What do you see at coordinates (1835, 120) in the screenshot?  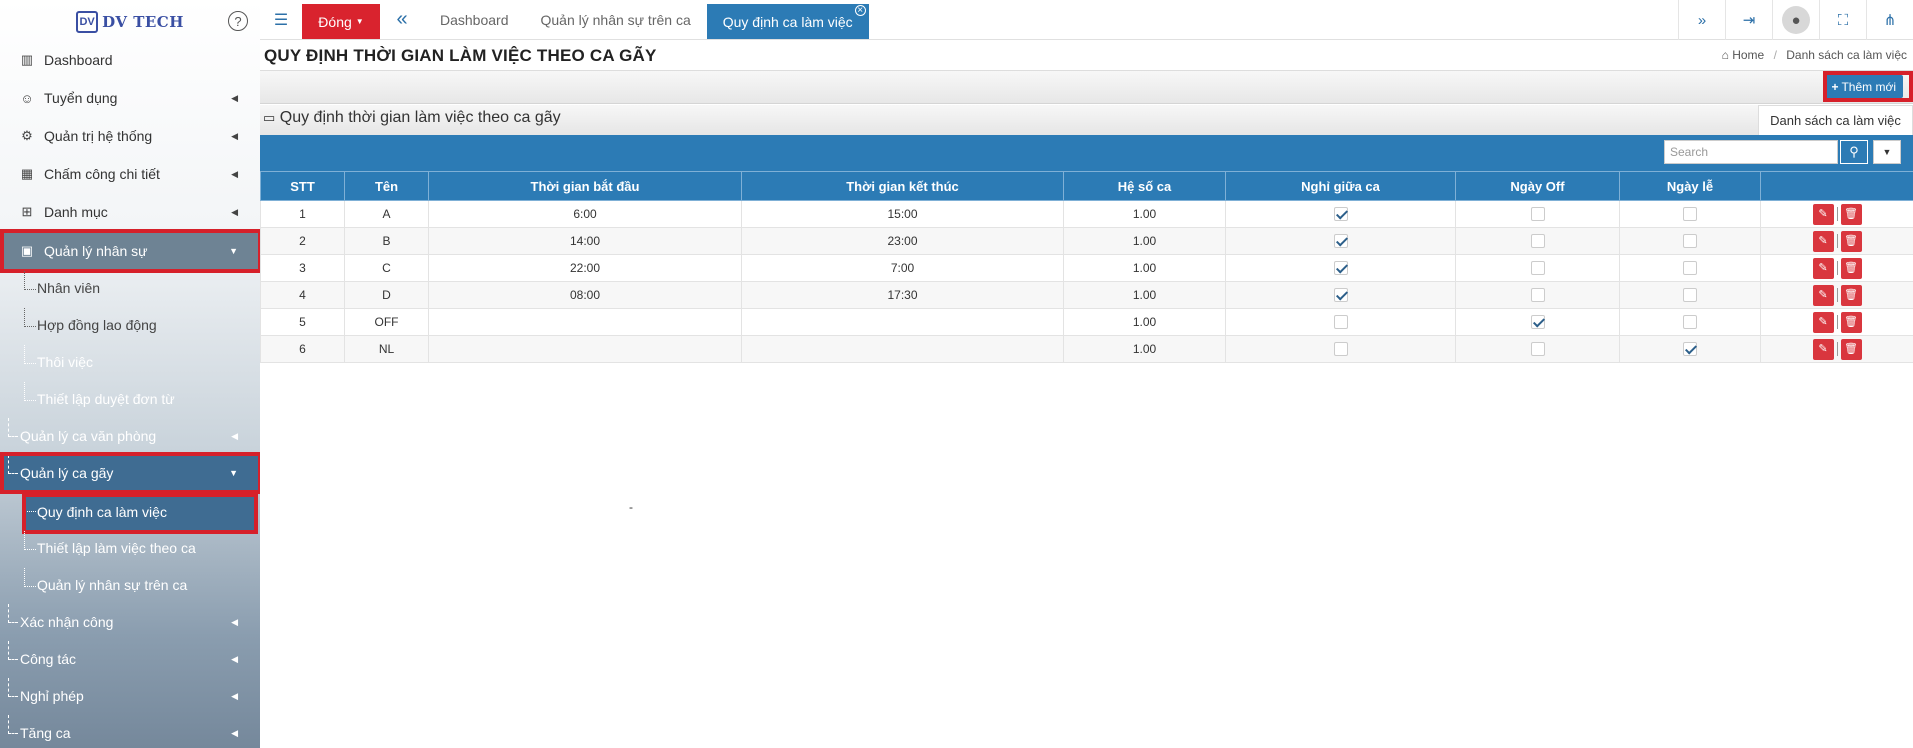 I see `tab-shift-list: Danh sách ca làm việc` at bounding box center [1835, 120].